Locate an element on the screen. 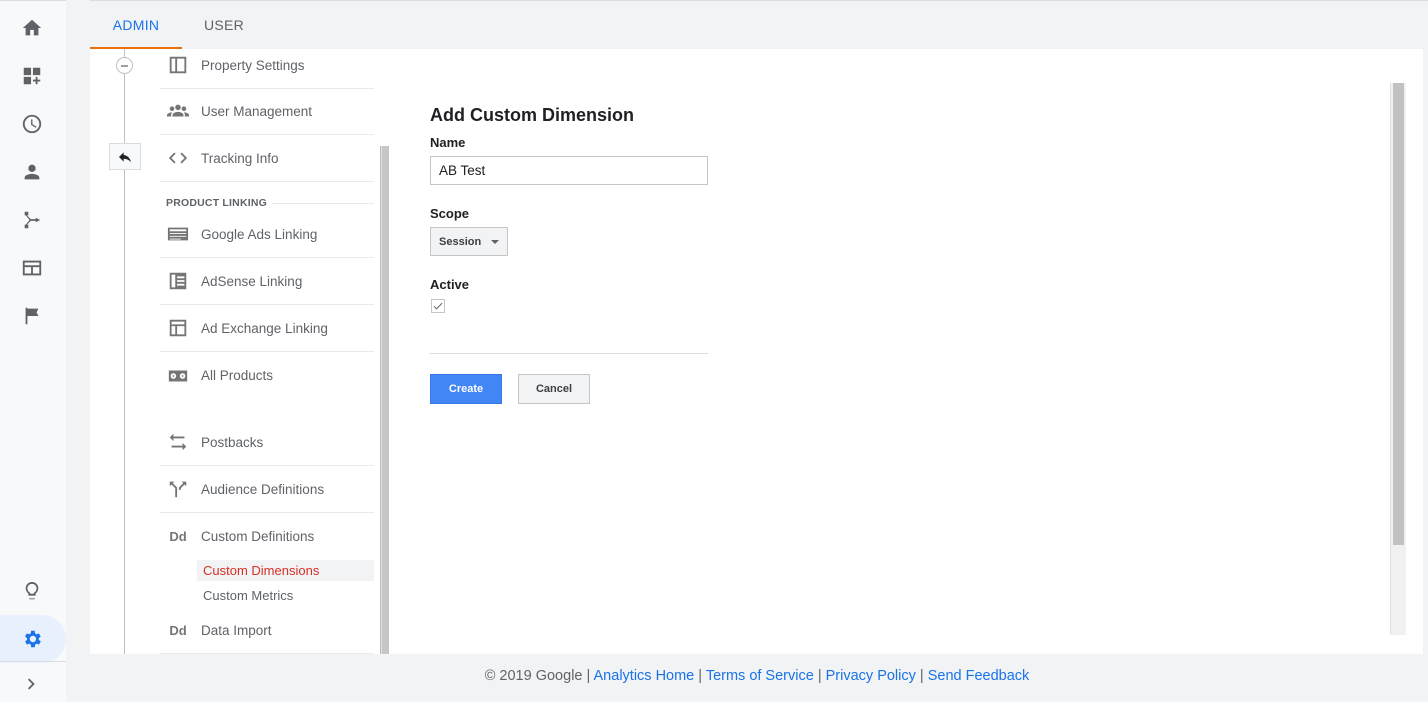  nav-item-label: Data Import is located at coordinates (236, 630).